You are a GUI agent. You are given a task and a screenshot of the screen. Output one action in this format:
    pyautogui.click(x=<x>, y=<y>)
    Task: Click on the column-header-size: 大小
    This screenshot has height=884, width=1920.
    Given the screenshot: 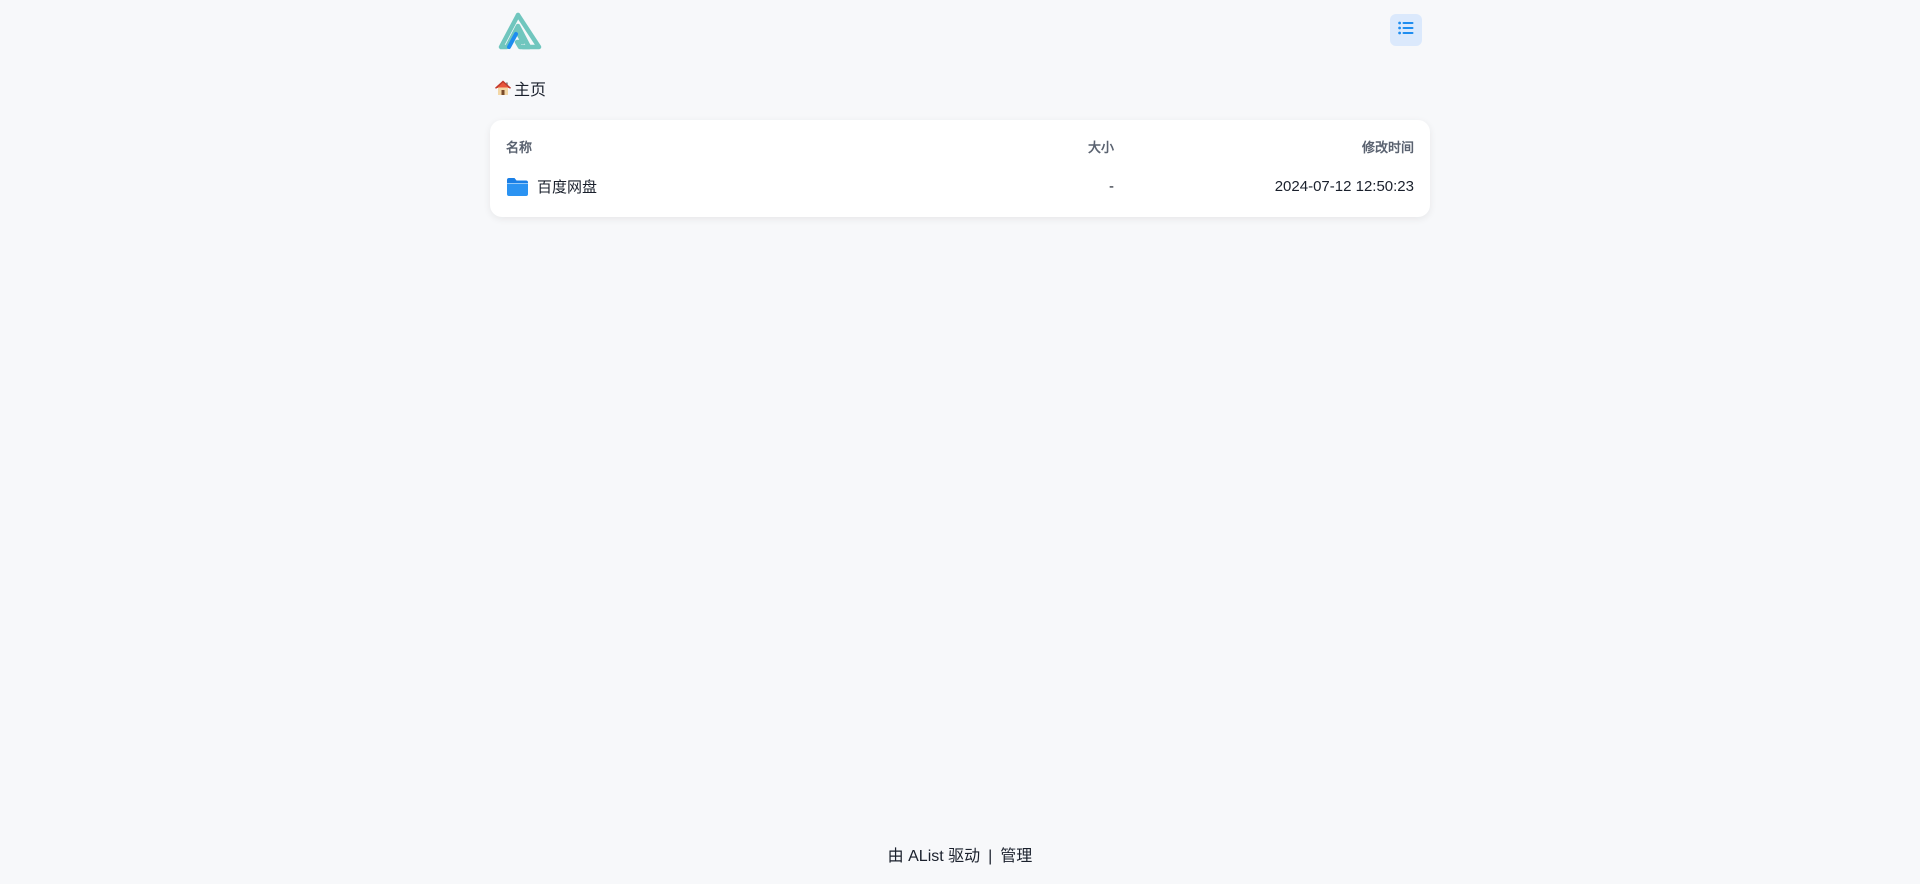 What is the action you would take?
    pyautogui.click(x=1020, y=146)
    